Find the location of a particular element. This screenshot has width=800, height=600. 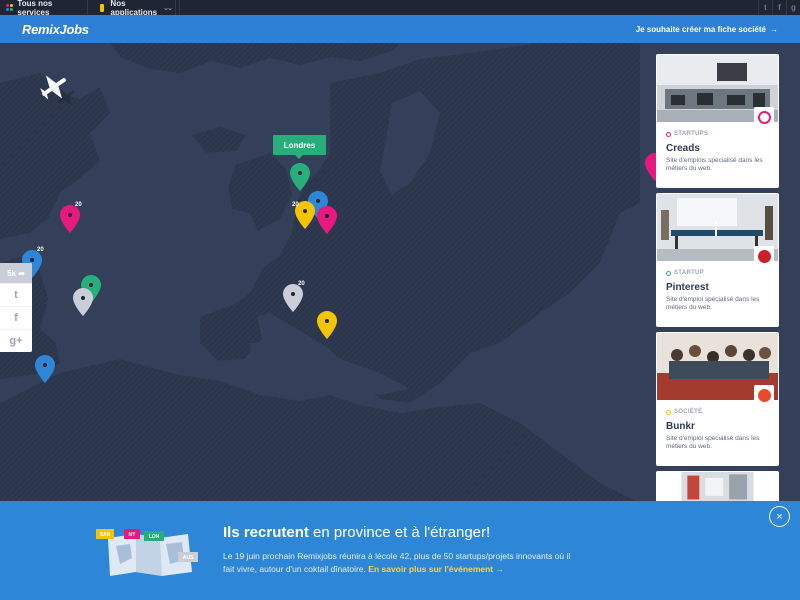

company-type: STARTUPS is located at coordinates (687, 134).